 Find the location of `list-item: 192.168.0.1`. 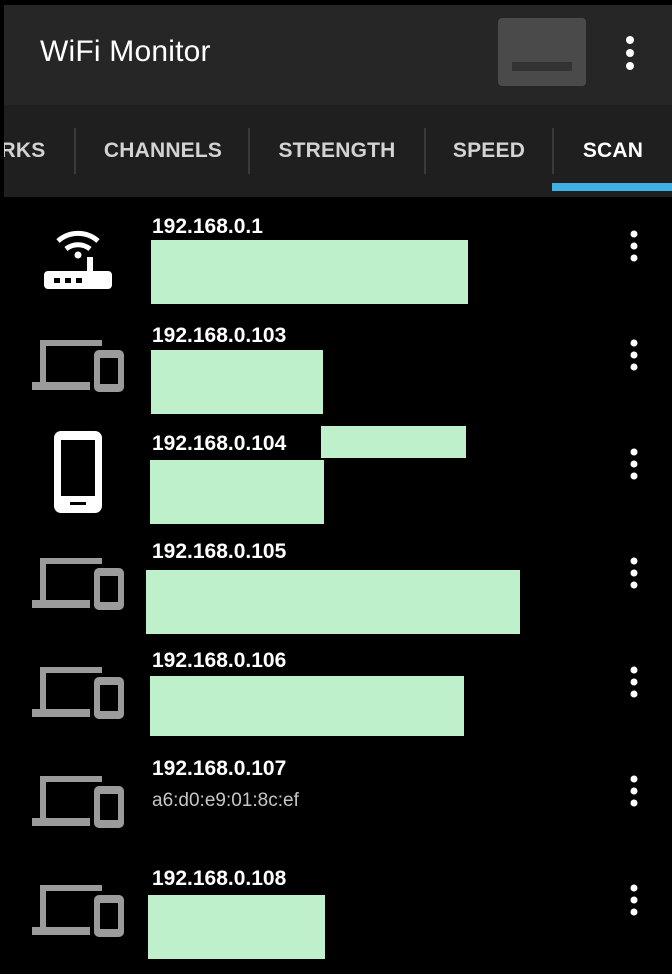

list-item: 192.168.0.1 is located at coordinates (338, 251).